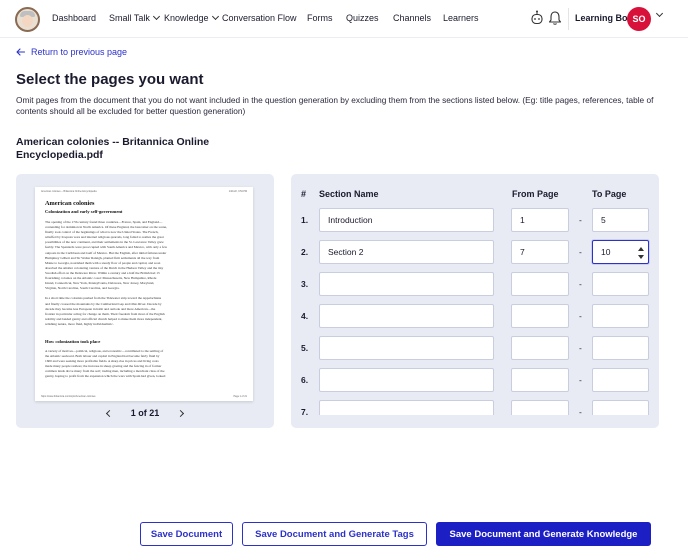 This screenshot has height=558, width=688. Describe the element at coordinates (110, 79) in the screenshot. I see `page-title: Select the pages you want` at that location.